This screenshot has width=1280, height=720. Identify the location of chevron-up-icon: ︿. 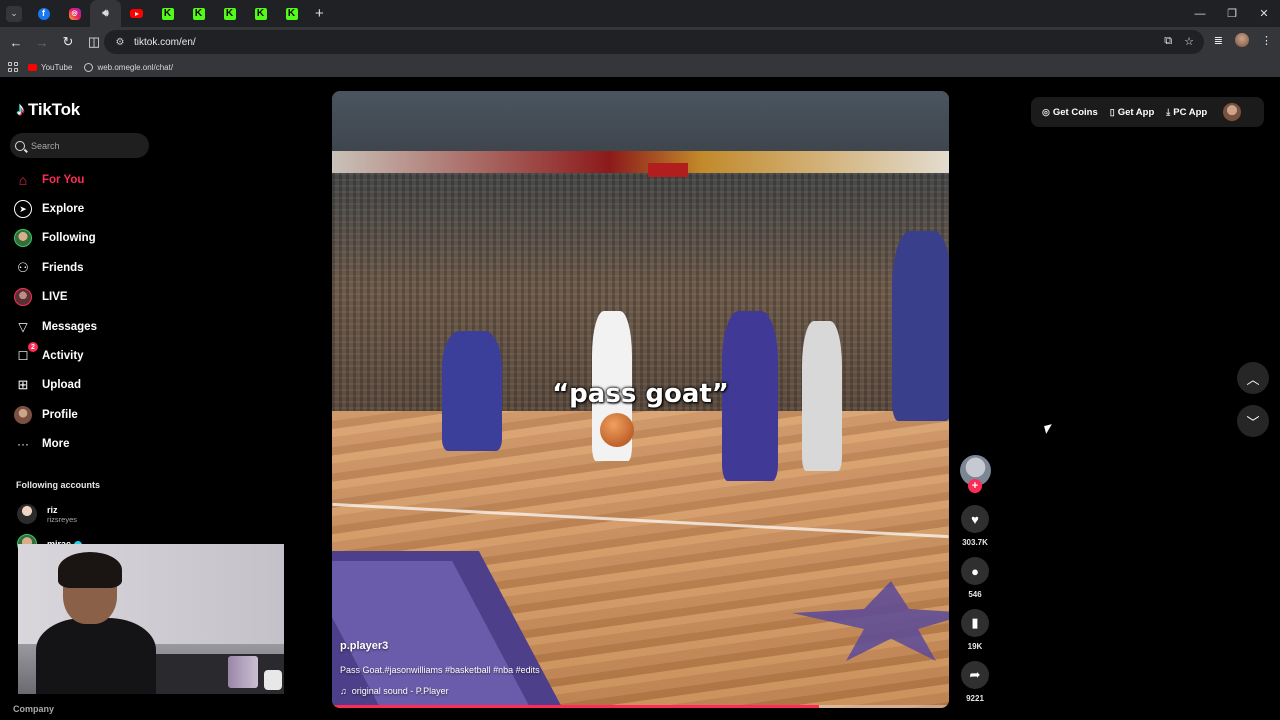
(1253, 378).